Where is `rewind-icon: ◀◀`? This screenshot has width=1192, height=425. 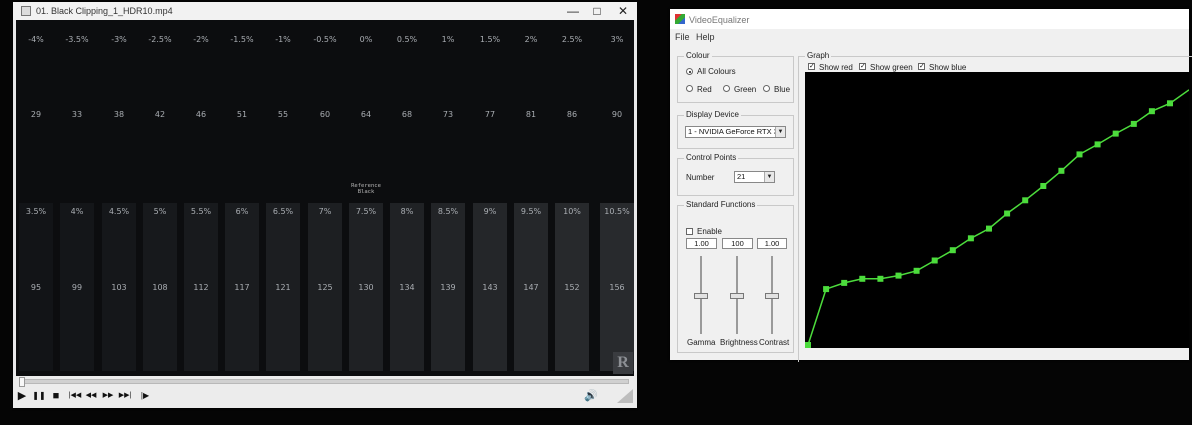
rewind-icon: ◀◀ is located at coordinates (91, 396).